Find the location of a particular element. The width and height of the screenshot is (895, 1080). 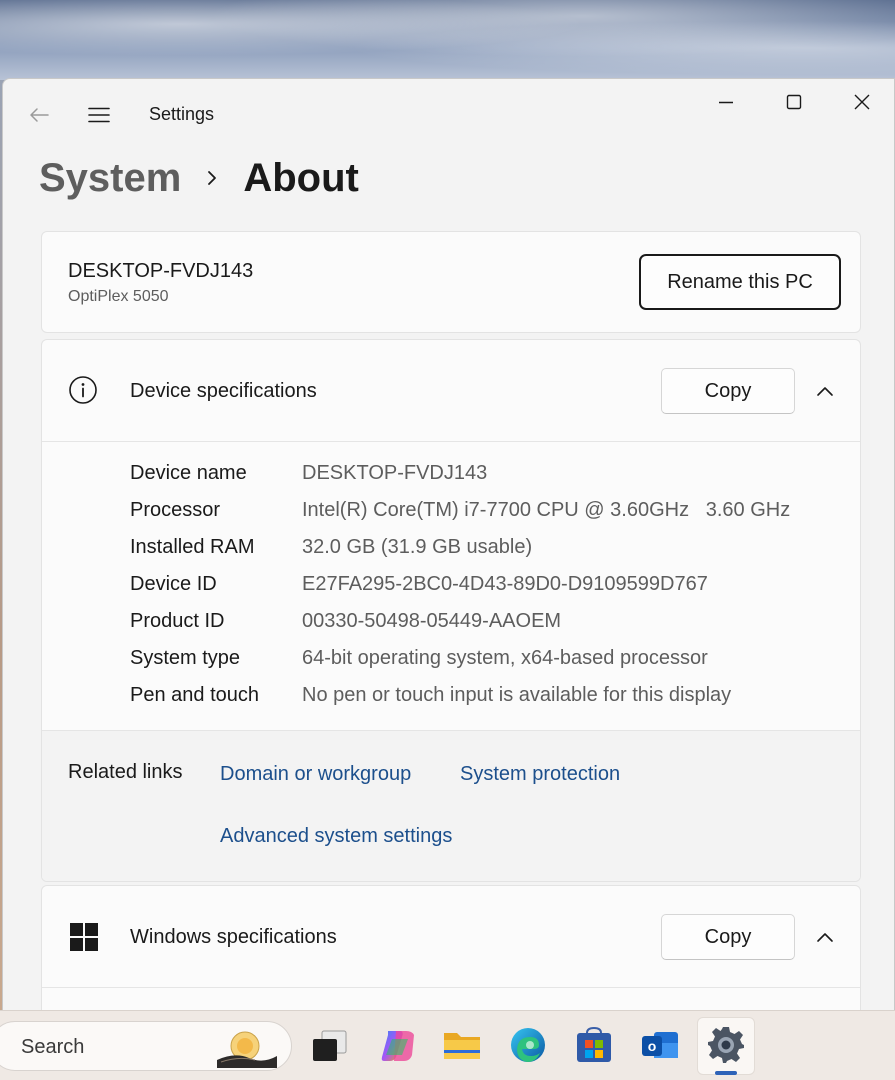

edge-icon is located at coordinates (528, 1045).